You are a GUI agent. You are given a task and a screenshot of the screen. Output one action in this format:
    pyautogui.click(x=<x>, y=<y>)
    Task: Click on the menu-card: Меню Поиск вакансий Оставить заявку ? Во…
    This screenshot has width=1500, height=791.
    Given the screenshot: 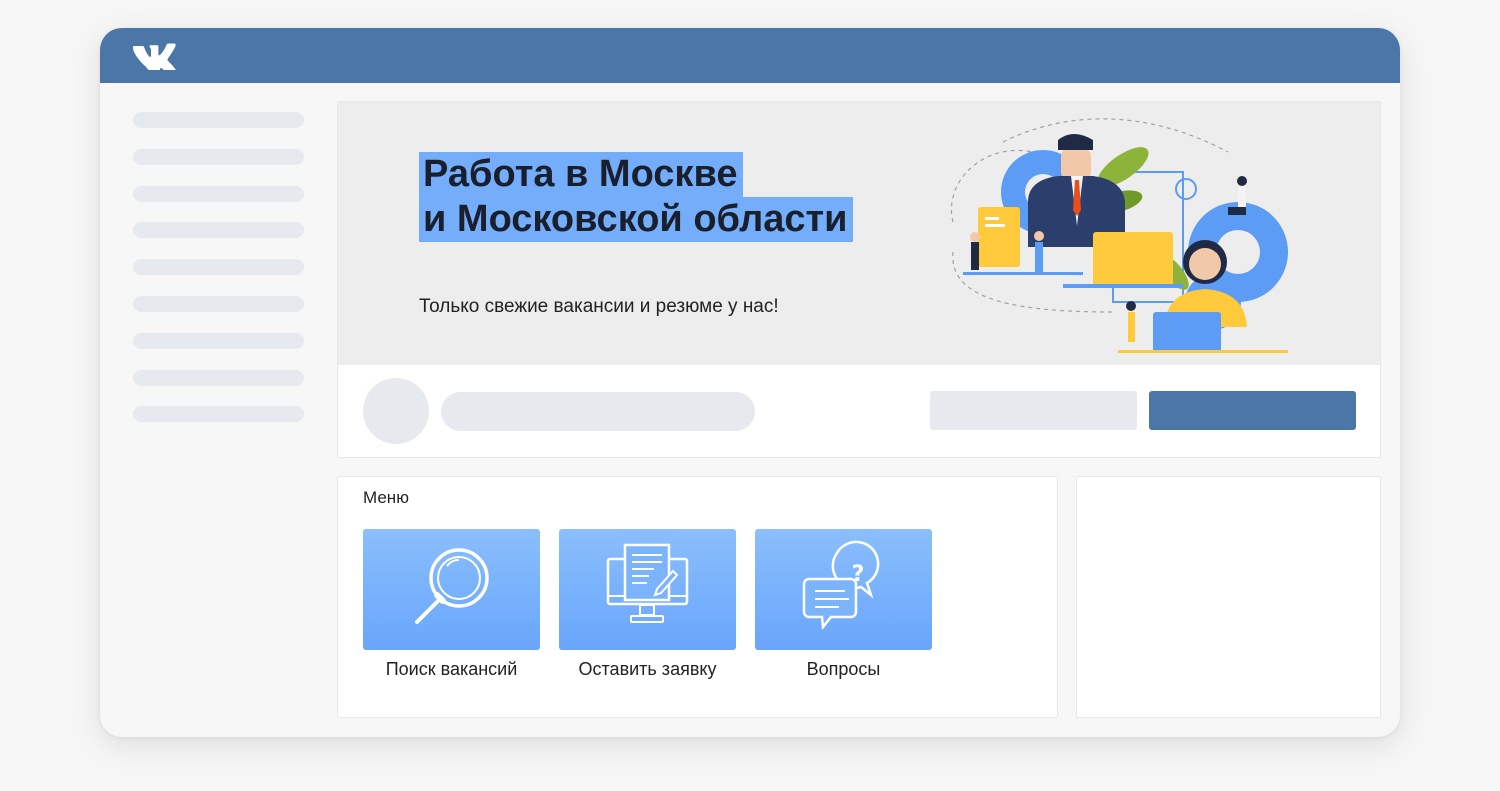 What is the action you would take?
    pyautogui.click(x=697, y=597)
    